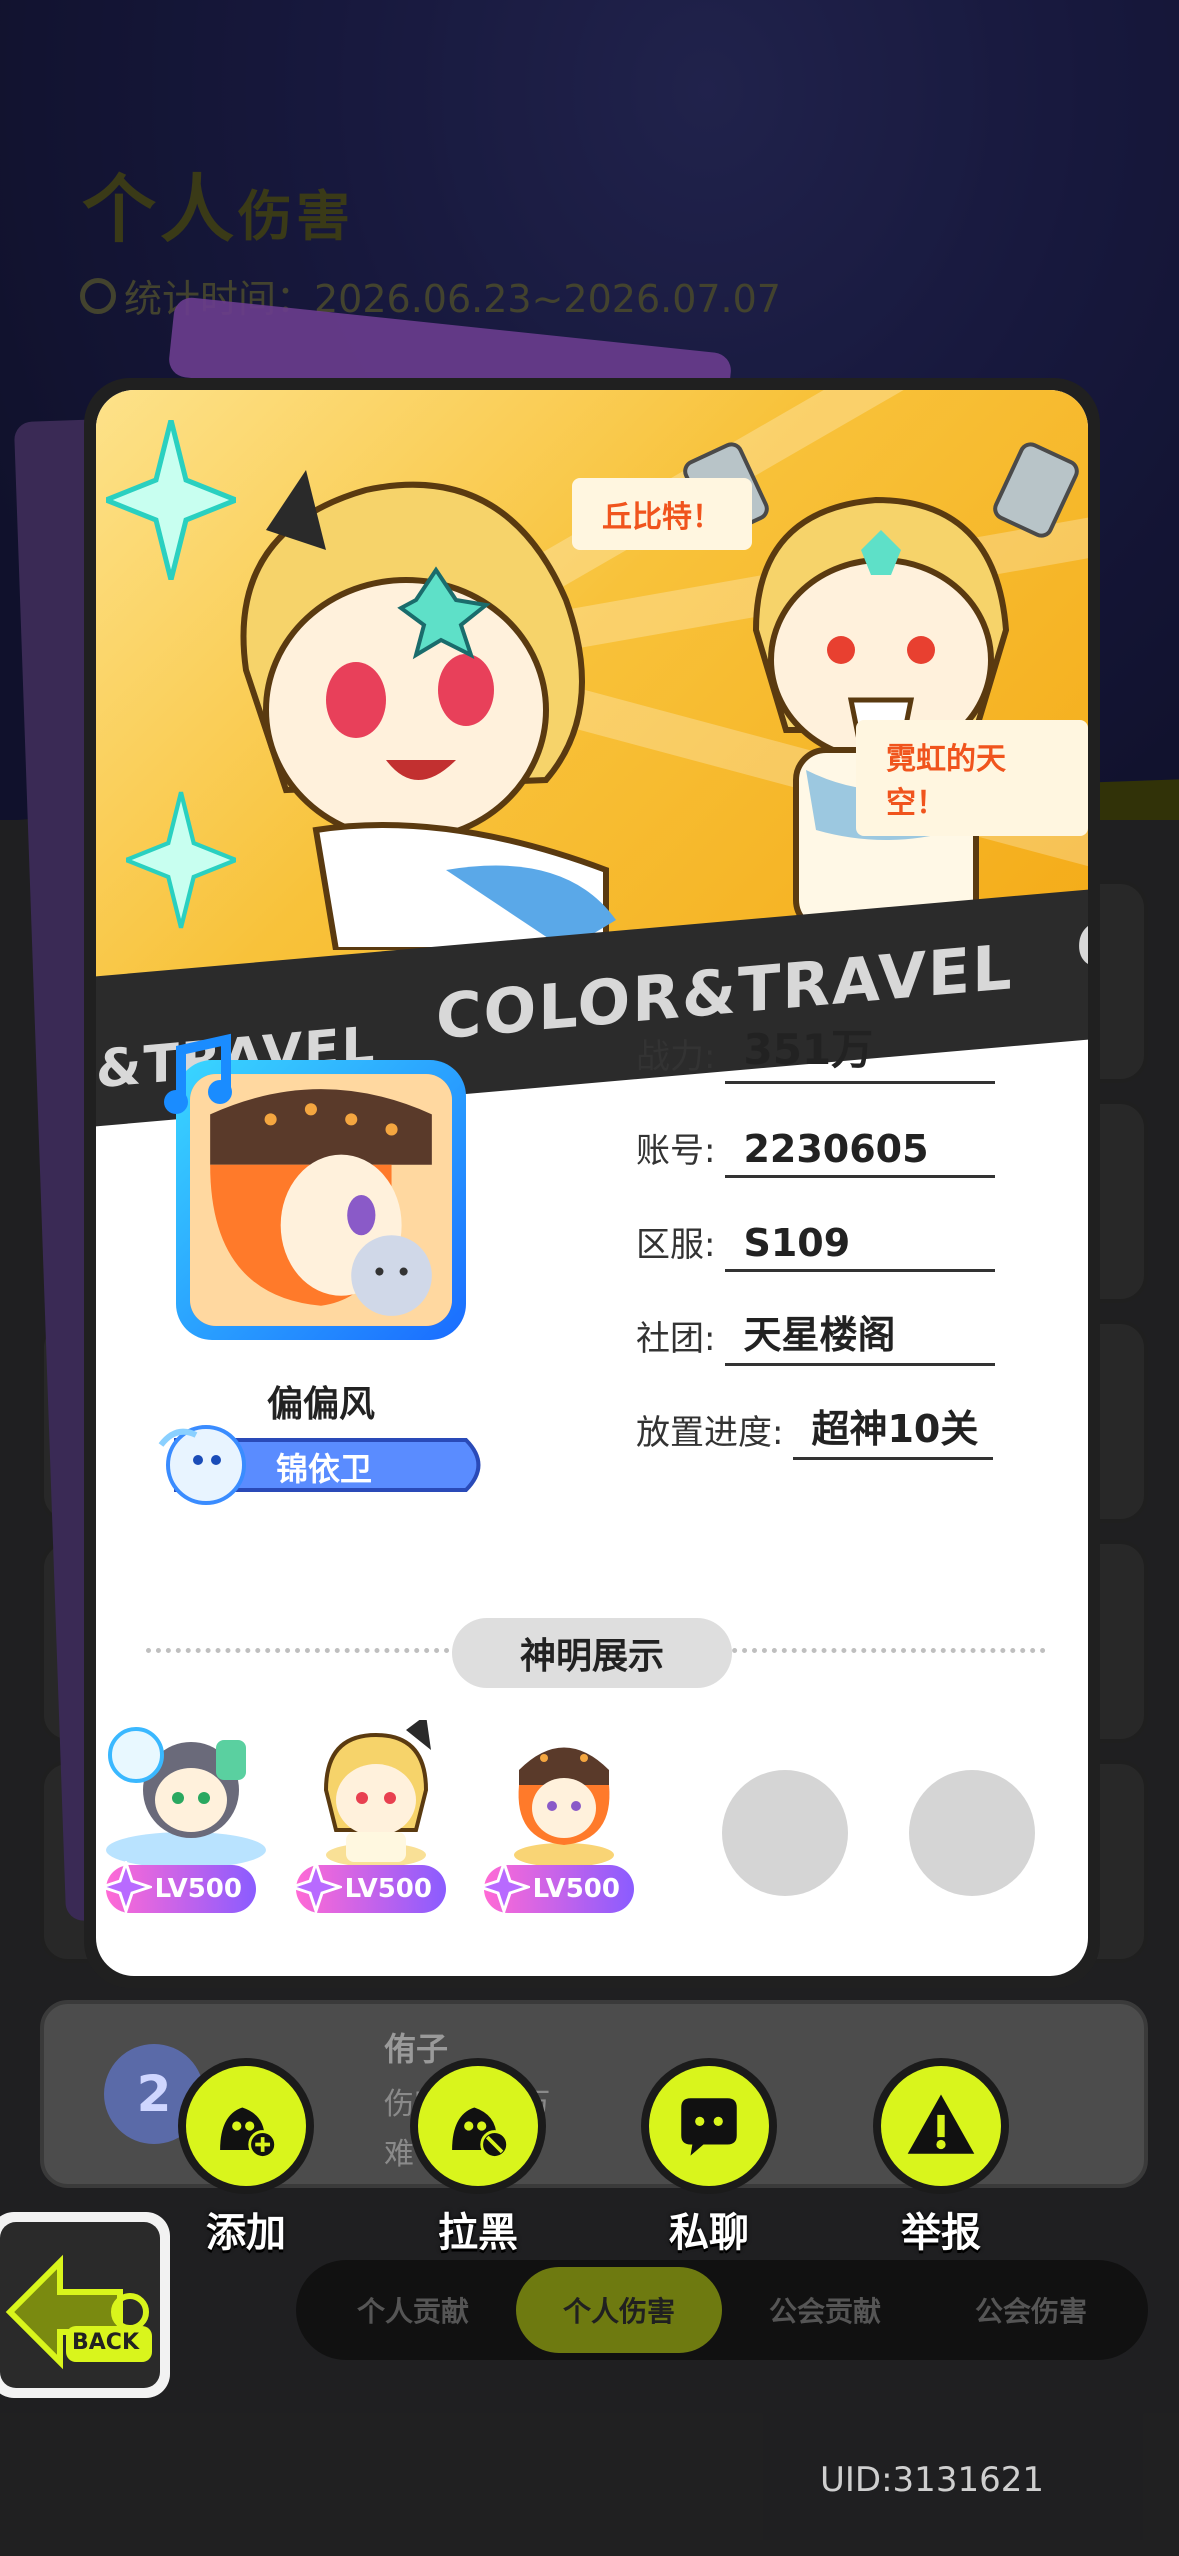 The height and width of the screenshot is (2556, 1179). I want to click on block-button, so click(478, 2126).